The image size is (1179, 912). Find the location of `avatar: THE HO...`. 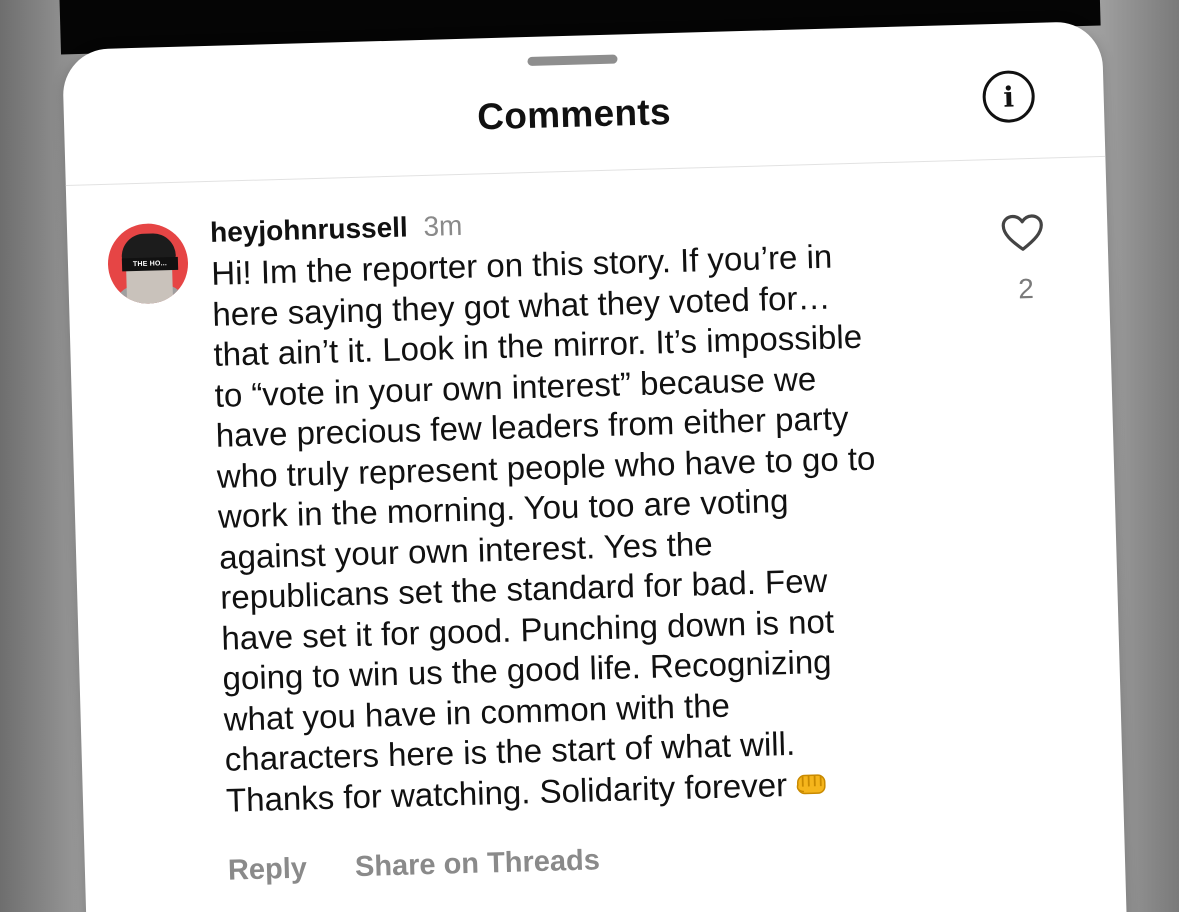

avatar: THE HO... is located at coordinates (148, 263).